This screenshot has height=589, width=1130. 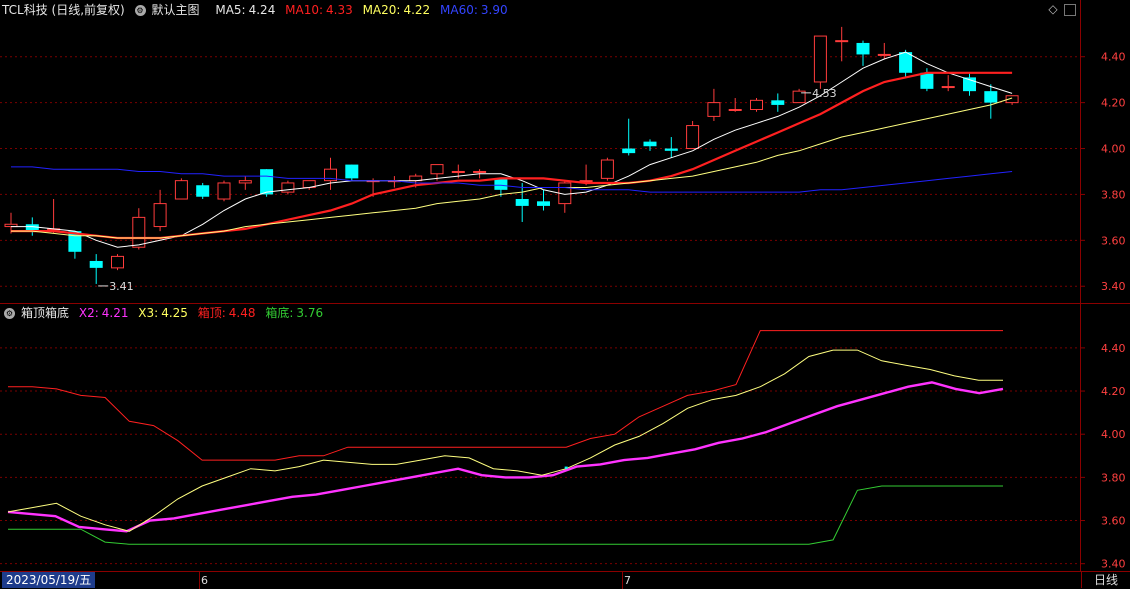 I want to click on ma10-legend: MA10: 4.33, so click(x=319, y=10).